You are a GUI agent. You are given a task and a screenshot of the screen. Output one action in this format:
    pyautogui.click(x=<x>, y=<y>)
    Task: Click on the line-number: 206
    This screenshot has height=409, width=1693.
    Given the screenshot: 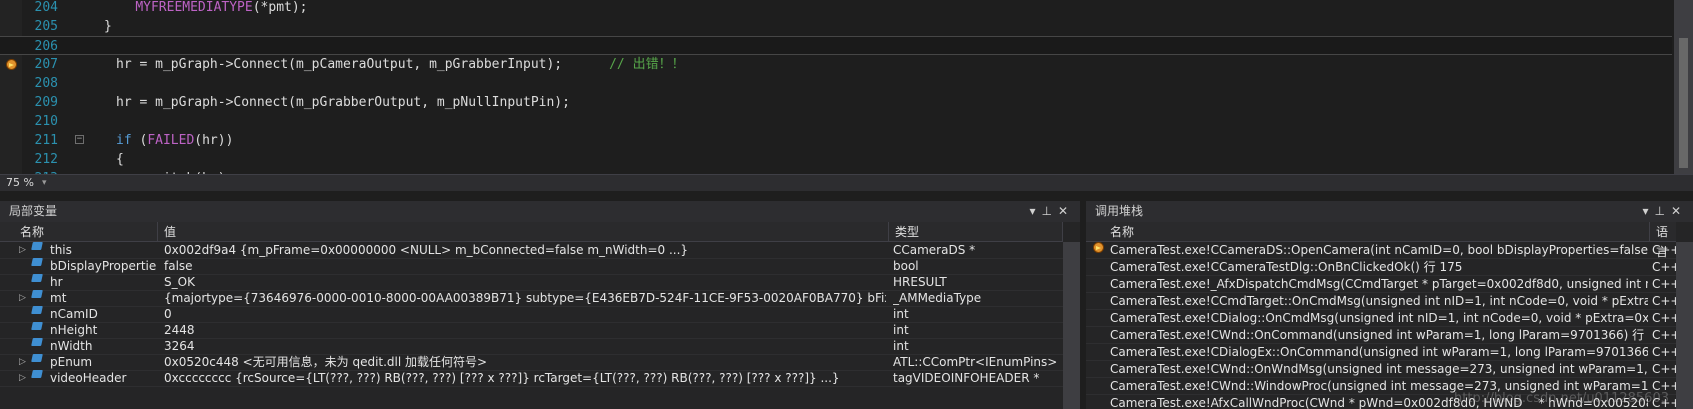 What is the action you would take?
    pyautogui.click(x=46, y=46)
    